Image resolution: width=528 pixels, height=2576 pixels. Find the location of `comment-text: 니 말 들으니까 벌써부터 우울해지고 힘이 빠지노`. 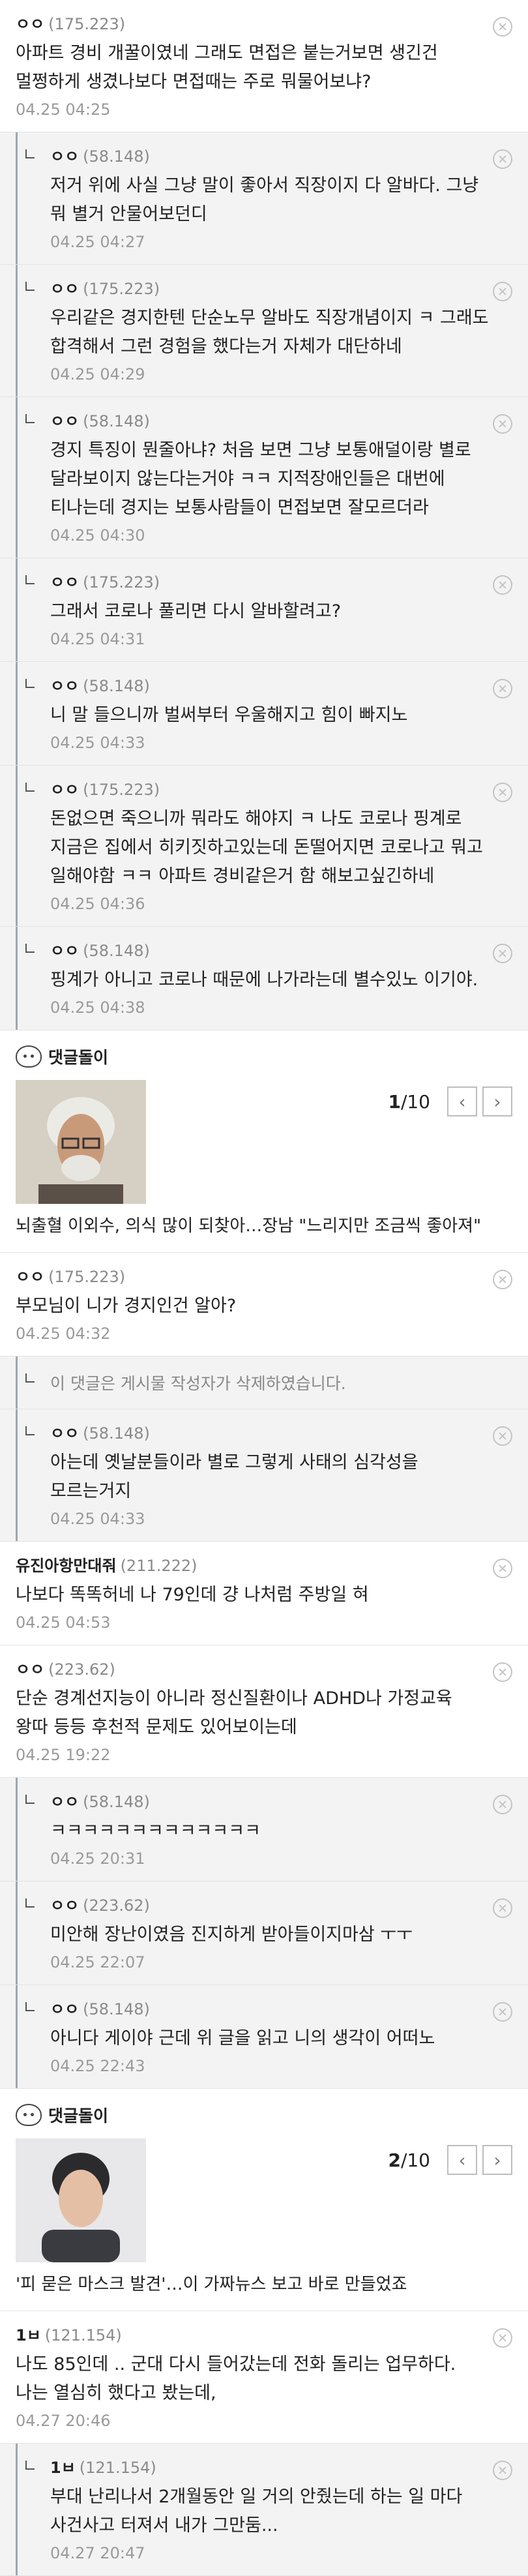

comment-text: 니 말 들으니까 벌써부터 우울해지고 힘이 빠지노 is located at coordinates (229, 715).